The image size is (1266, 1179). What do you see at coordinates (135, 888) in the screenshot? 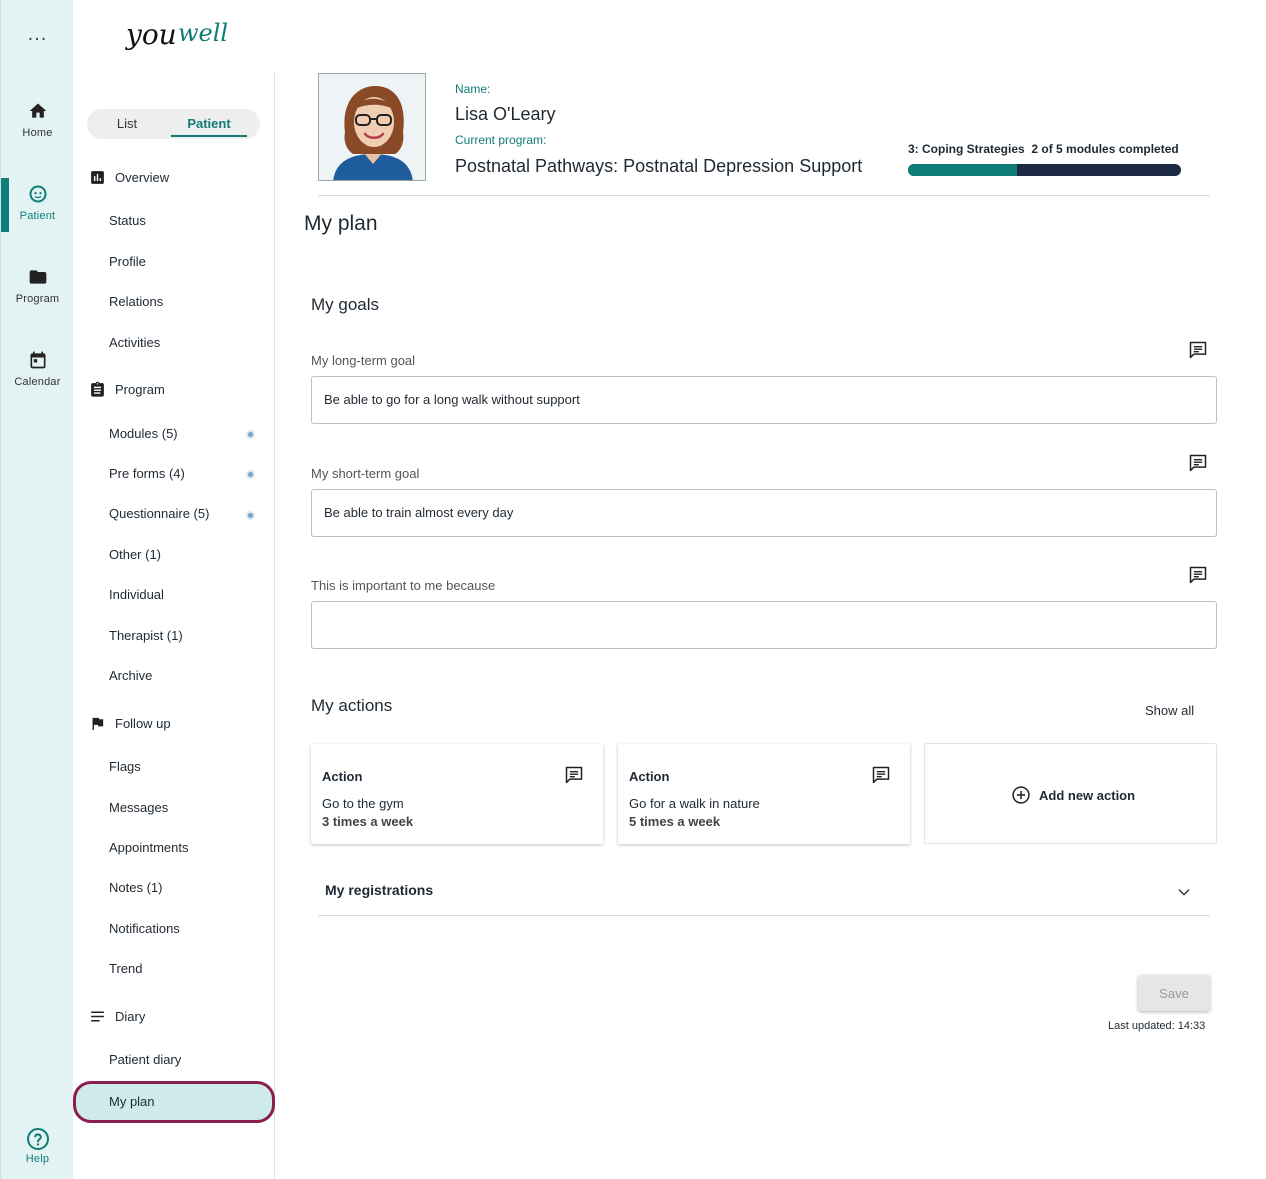
I see `sidebar-item-notes: Notes (1)` at bounding box center [135, 888].